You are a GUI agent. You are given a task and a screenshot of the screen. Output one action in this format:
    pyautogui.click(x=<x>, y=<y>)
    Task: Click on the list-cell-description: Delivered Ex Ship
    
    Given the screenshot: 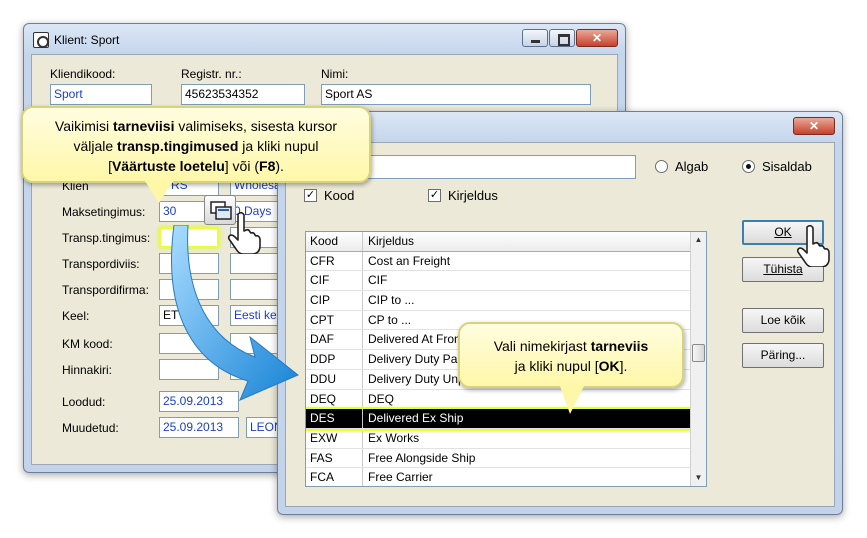 What is the action you would take?
    pyautogui.click(x=416, y=418)
    